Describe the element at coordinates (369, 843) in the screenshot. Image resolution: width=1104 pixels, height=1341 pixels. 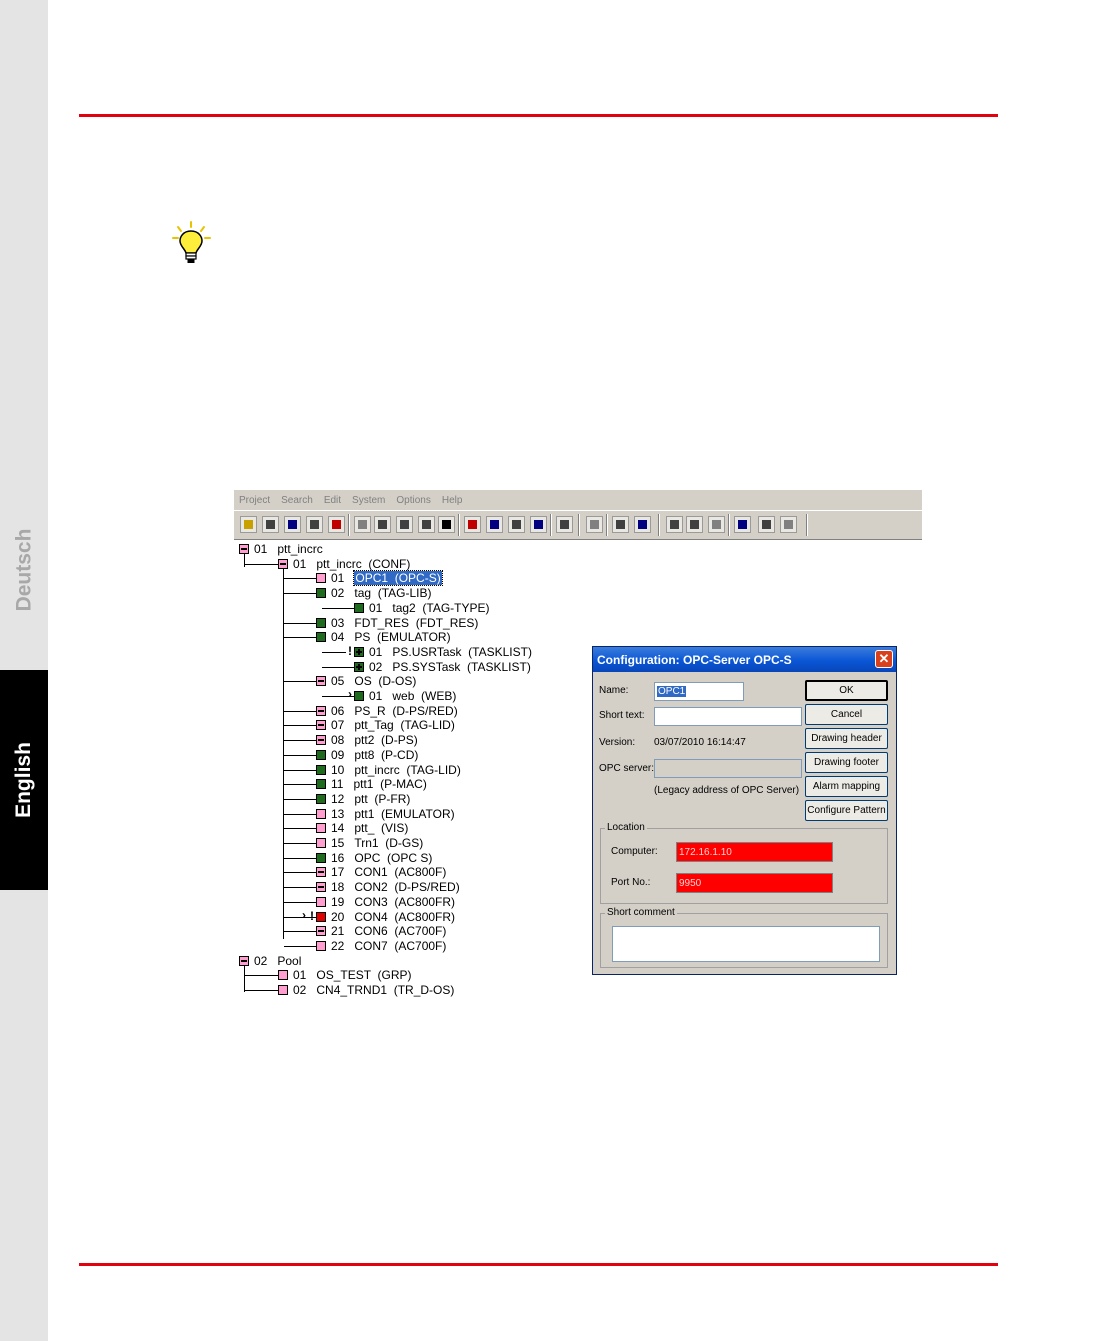
I see `tree-node: 15 Trn1 (D-GS)` at that location.